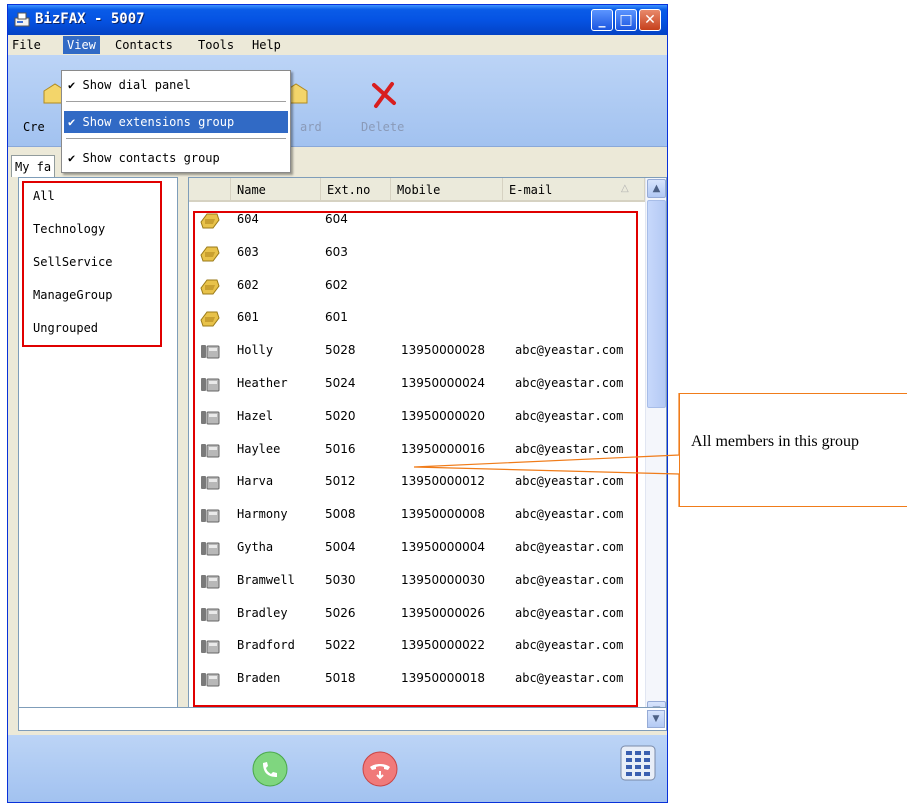  Describe the element at coordinates (72, 262) in the screenshot. I see `group-item-sellservice: SellService` at that location.